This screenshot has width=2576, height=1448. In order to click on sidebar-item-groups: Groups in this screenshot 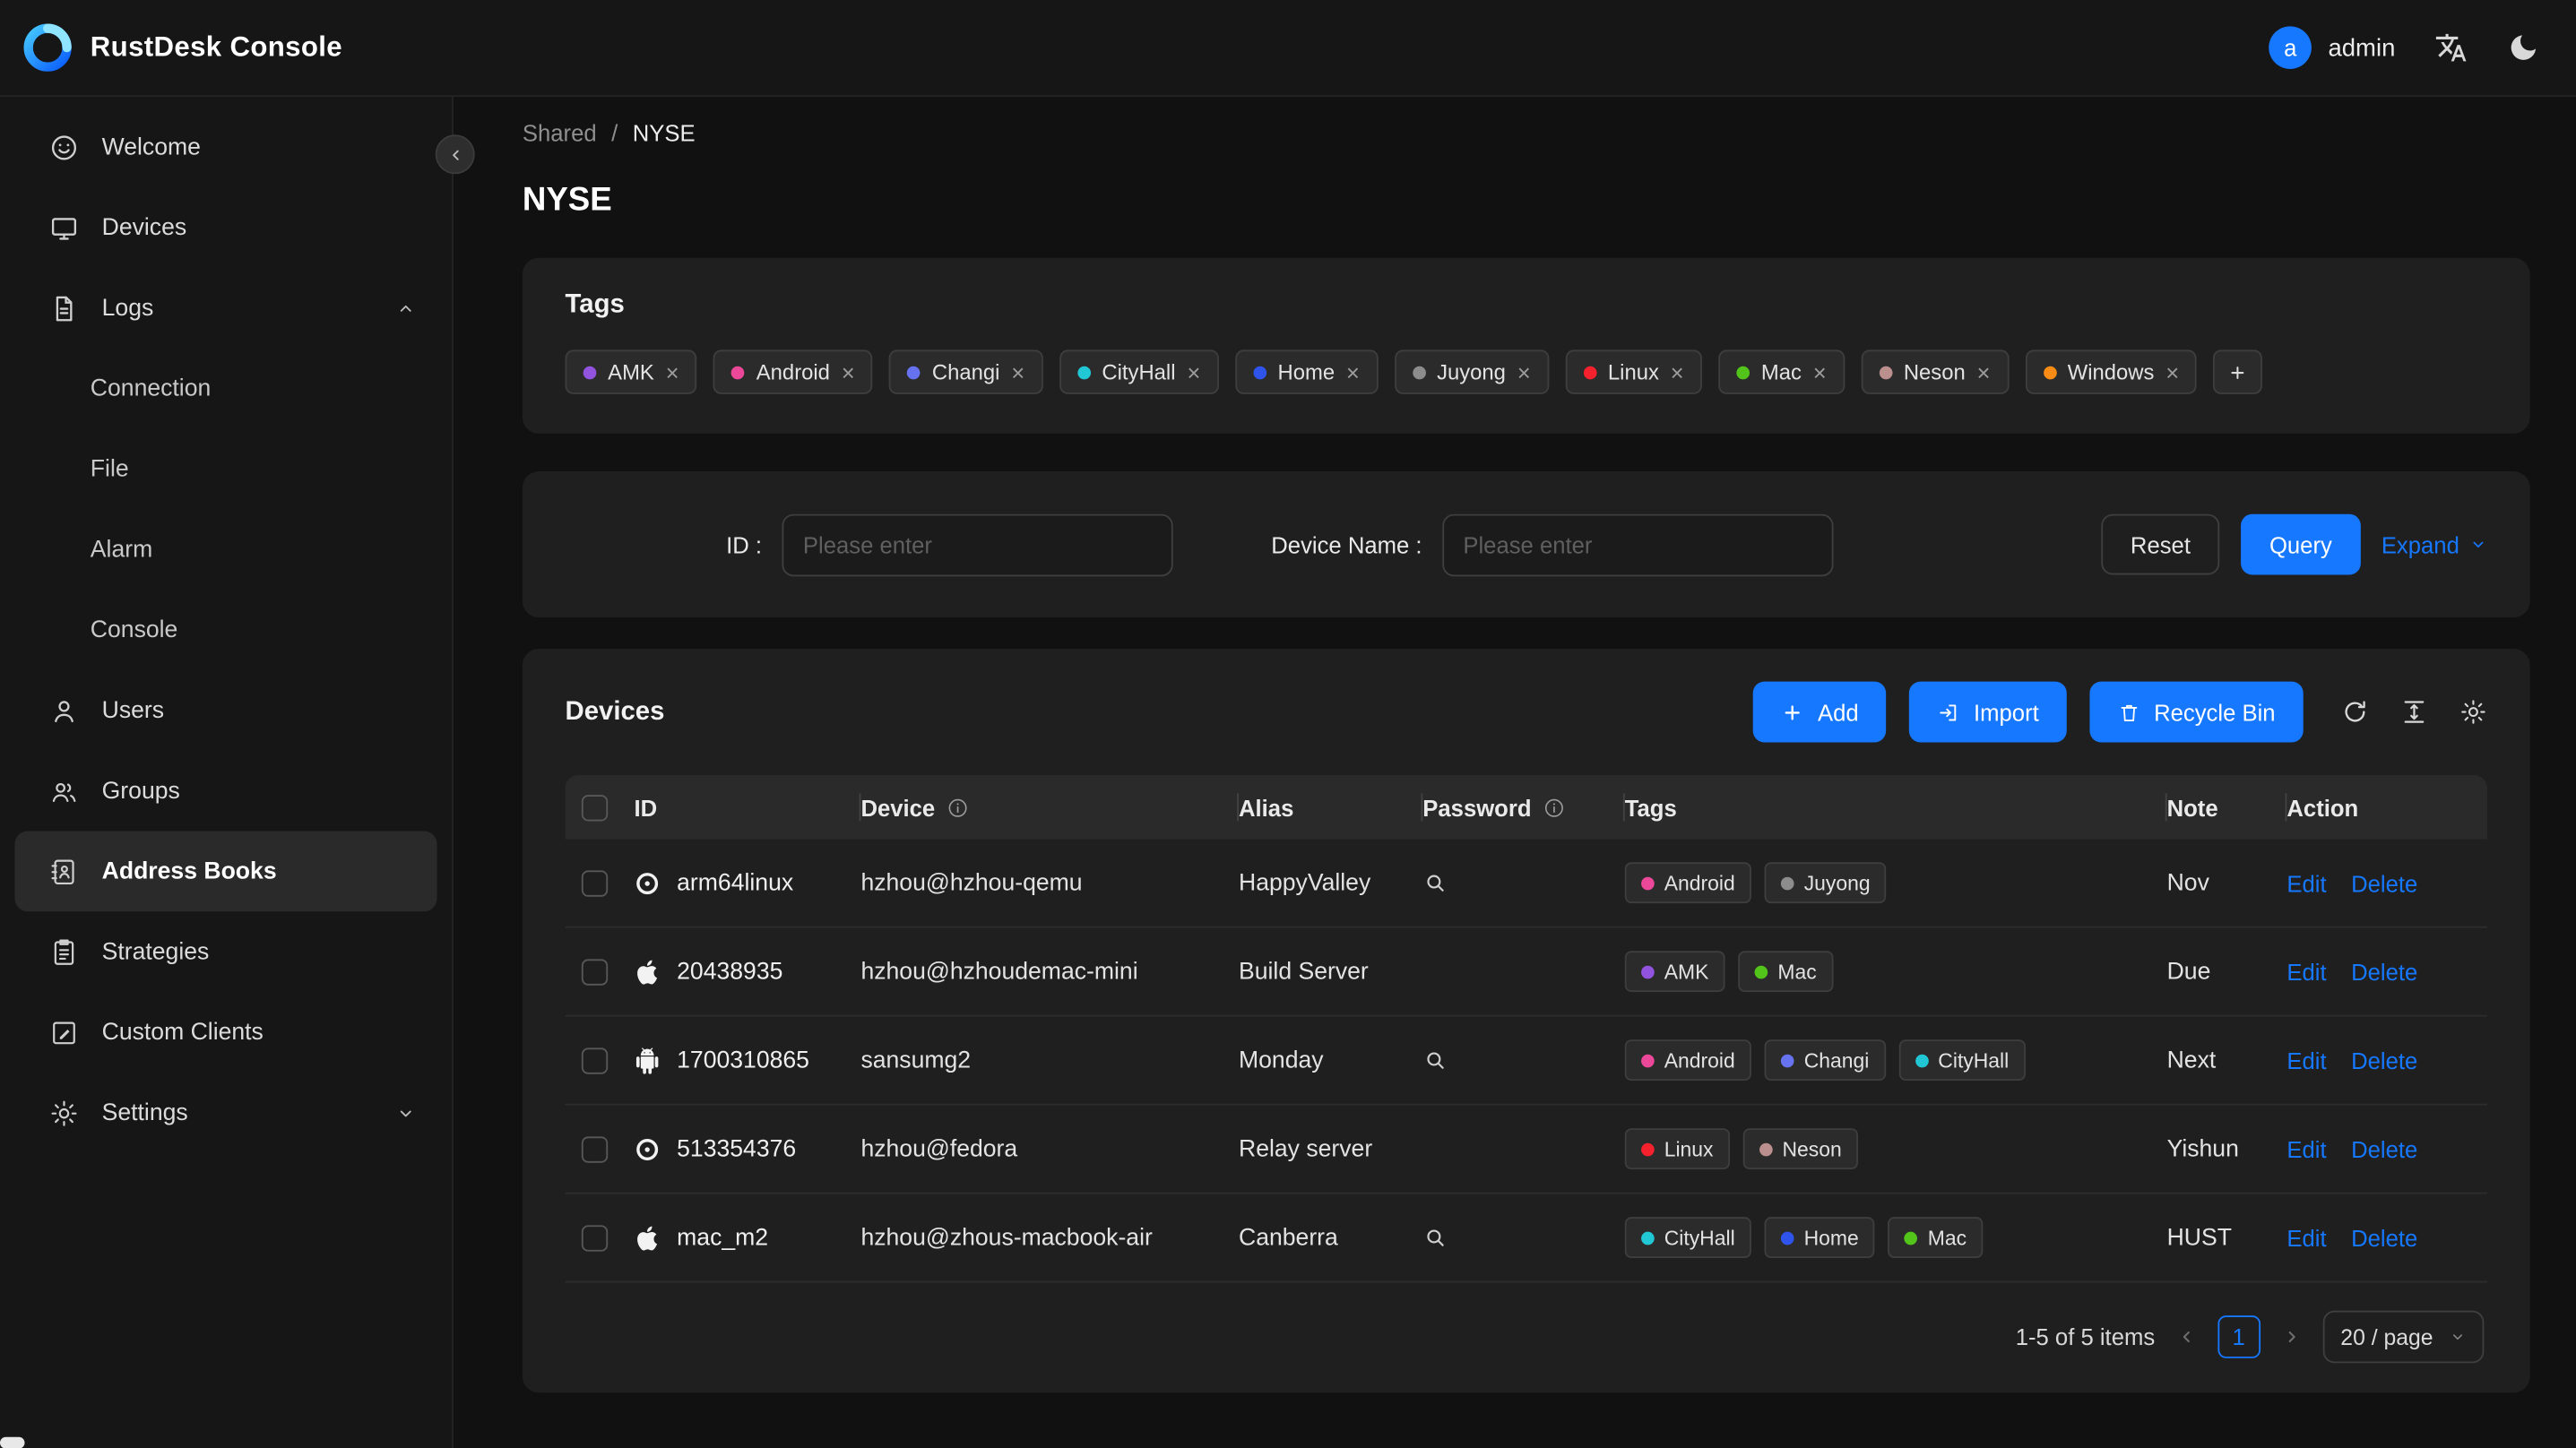, I will do `click(226, 792)`.